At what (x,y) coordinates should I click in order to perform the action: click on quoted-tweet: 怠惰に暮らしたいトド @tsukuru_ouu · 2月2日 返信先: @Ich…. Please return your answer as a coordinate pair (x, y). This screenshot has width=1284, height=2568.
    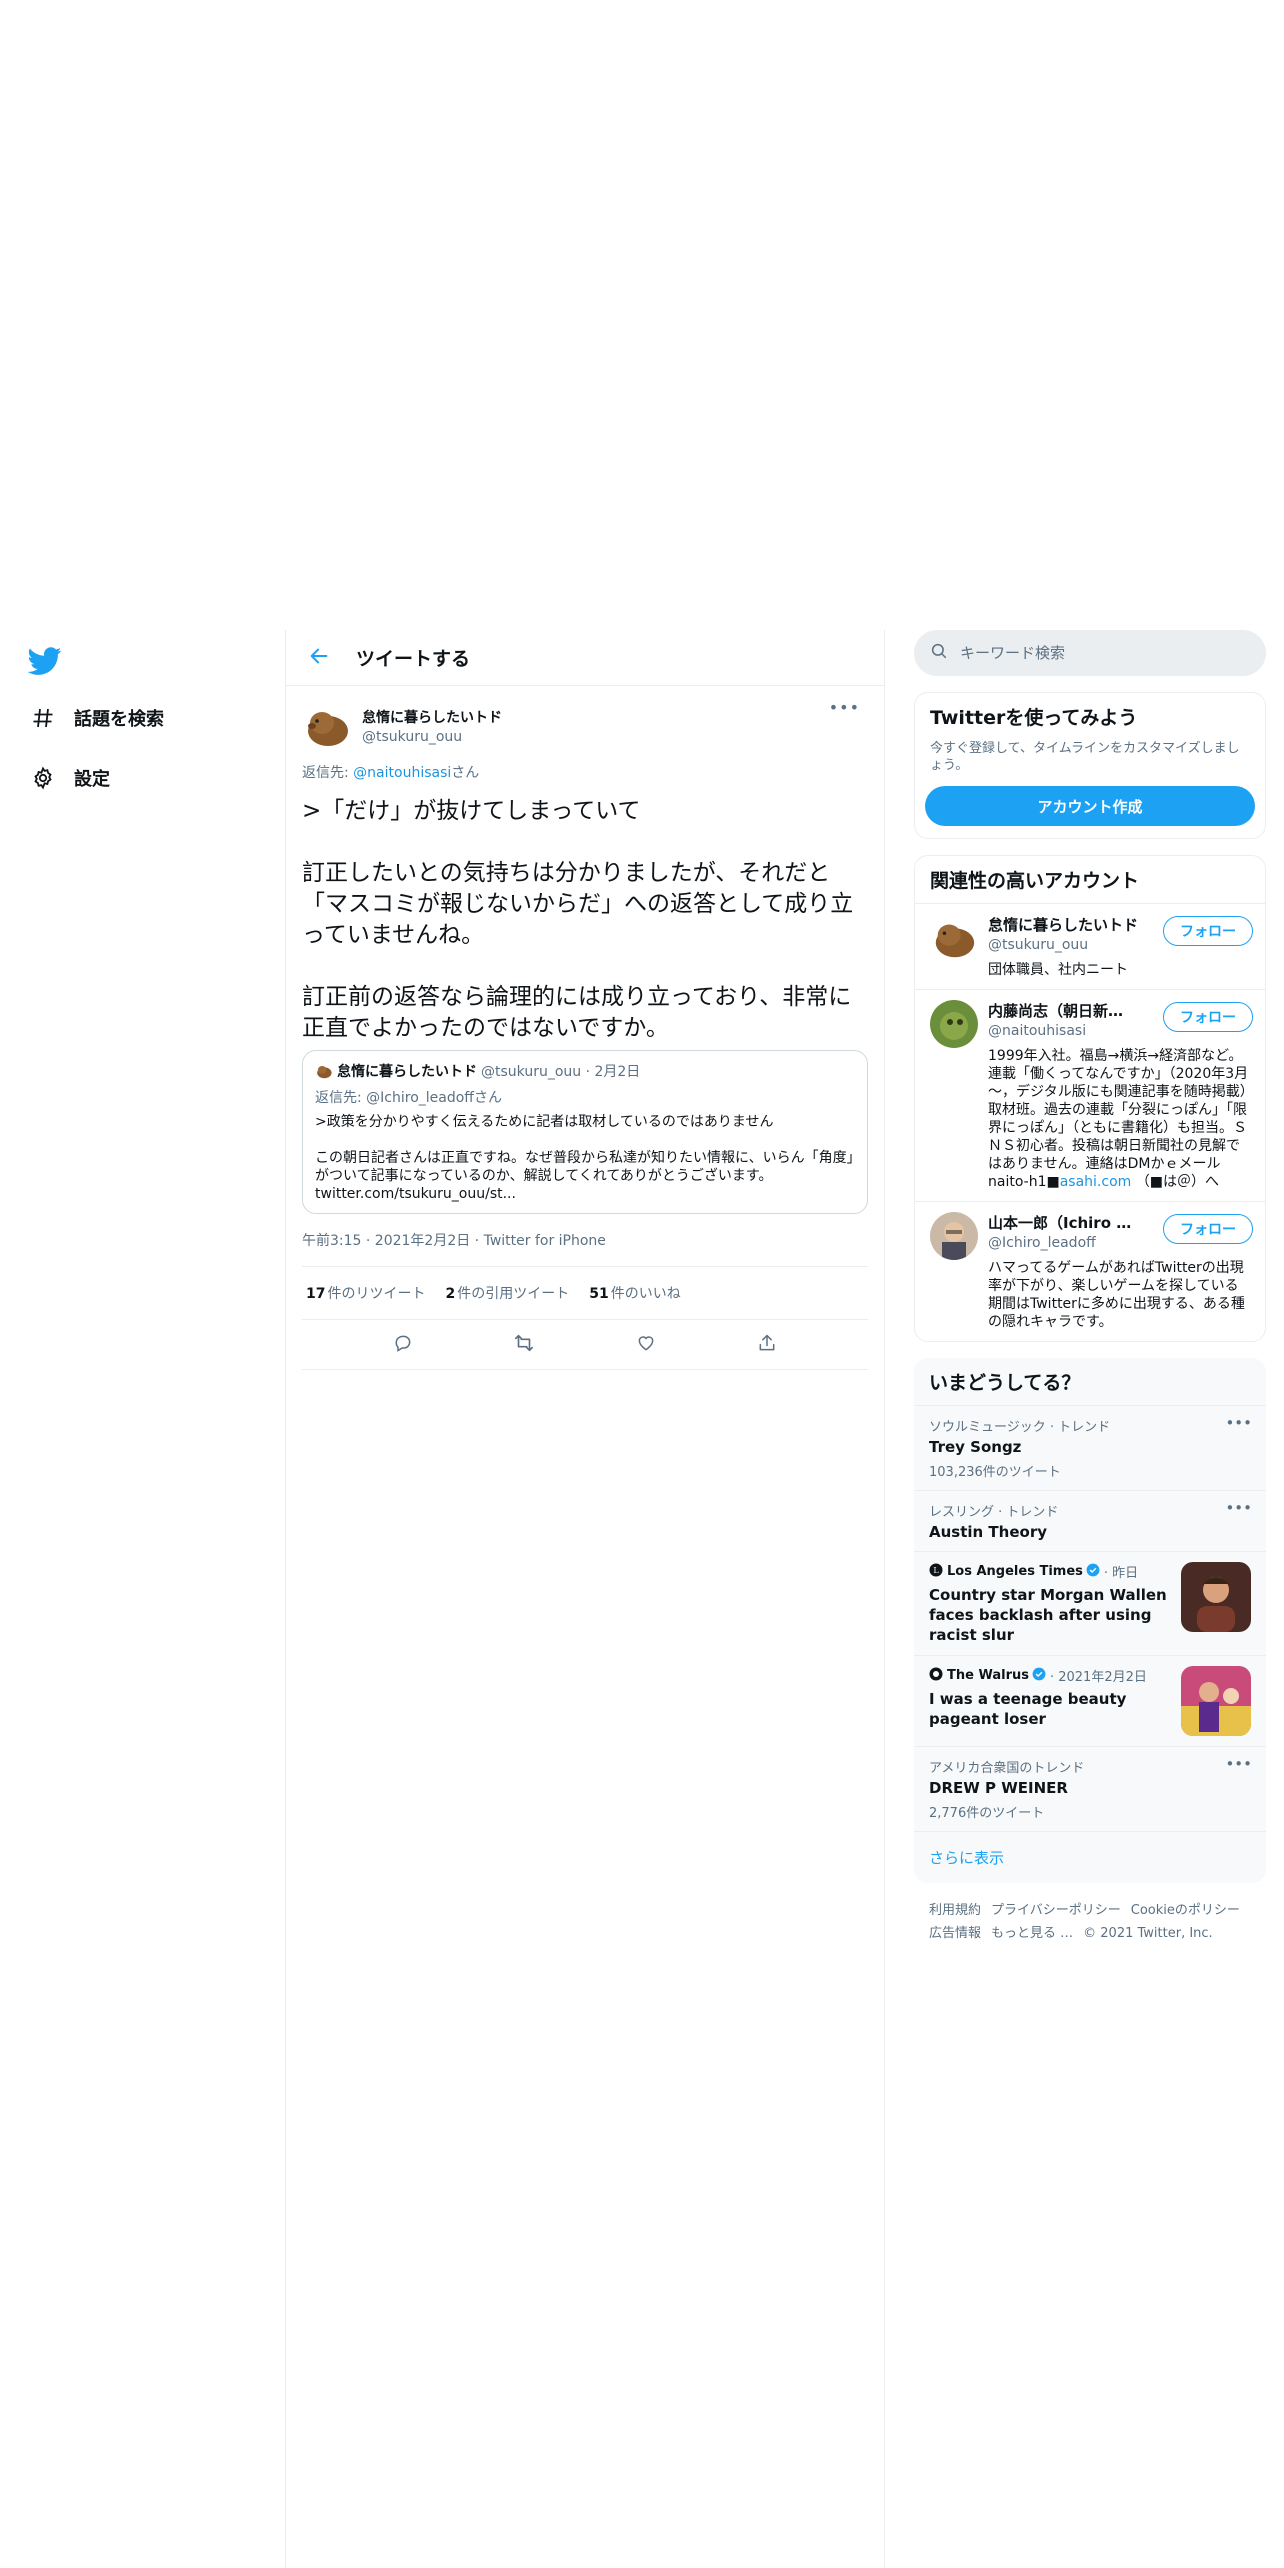
    Looking at the image, I should click on (585, 1132).